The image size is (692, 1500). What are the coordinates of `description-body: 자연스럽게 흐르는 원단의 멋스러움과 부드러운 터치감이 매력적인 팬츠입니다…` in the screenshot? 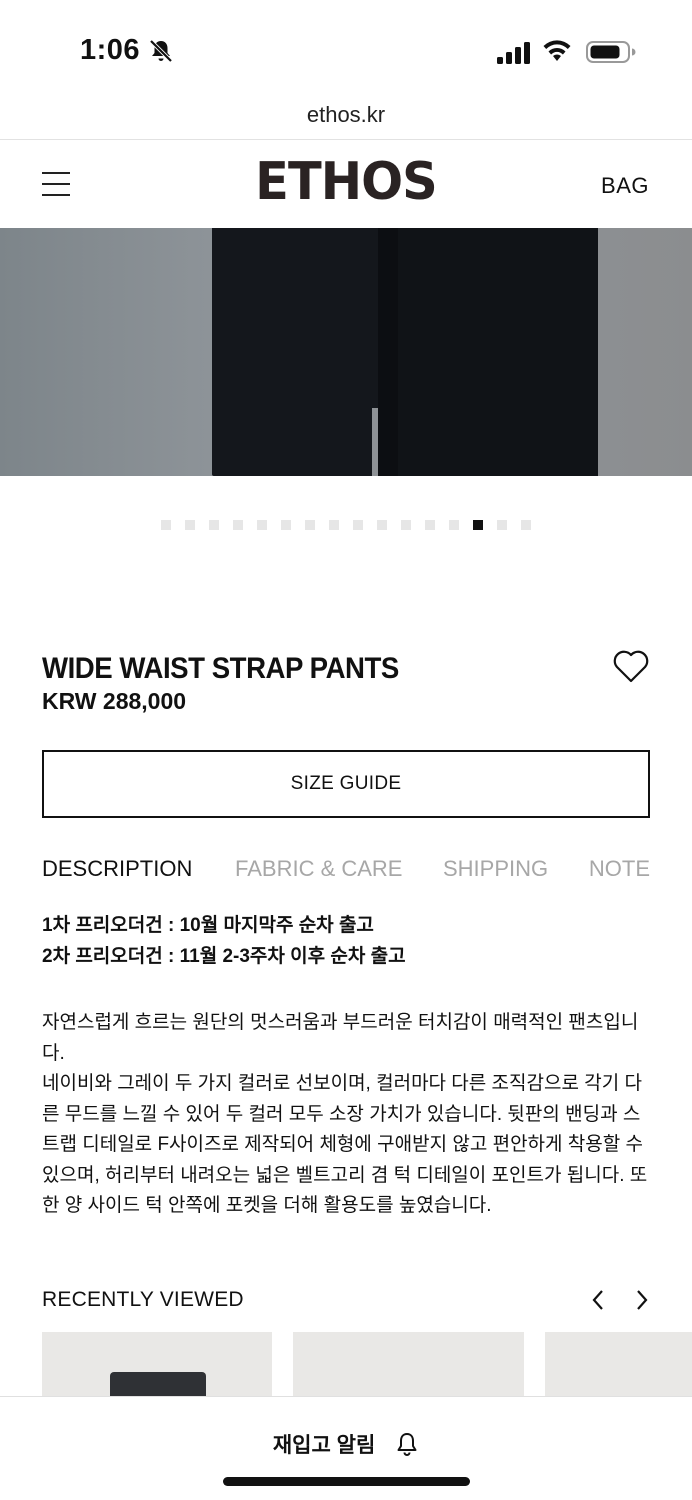 It's located at (347, 1115).